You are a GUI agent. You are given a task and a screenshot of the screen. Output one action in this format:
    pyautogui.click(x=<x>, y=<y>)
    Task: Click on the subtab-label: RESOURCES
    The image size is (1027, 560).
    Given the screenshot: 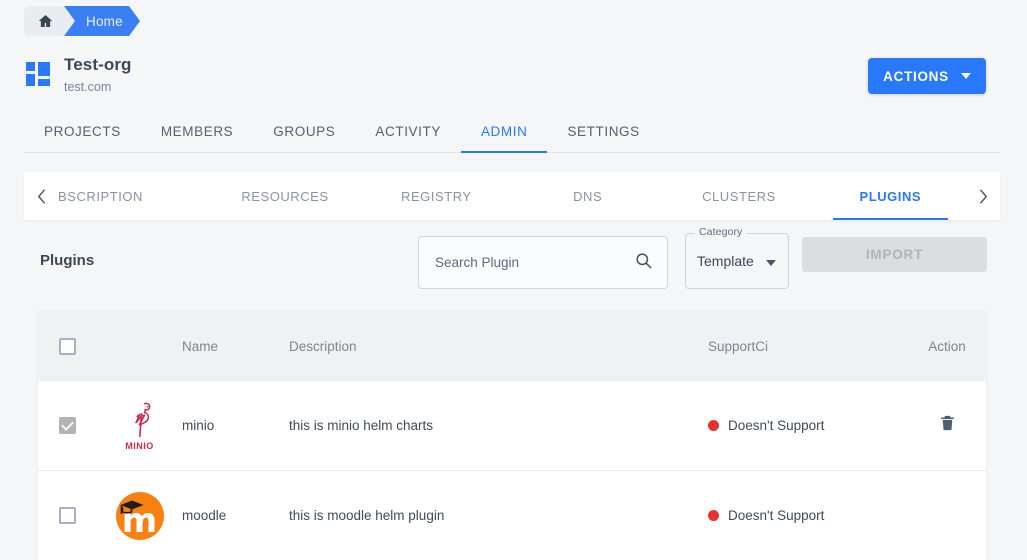 What is the action you would take?
    pyautogui.click(x=285, y=196)
    